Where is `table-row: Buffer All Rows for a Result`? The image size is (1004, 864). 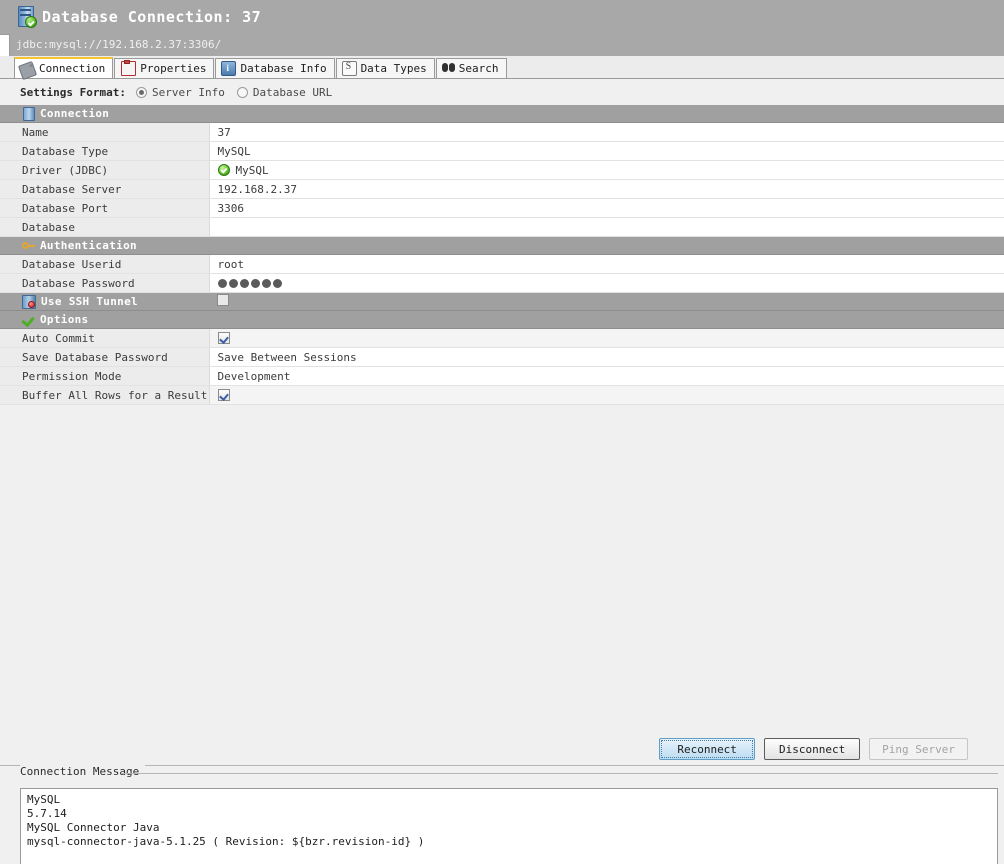
table-row: Buffer All Rows for a Result is located at coordinates (502, 395).